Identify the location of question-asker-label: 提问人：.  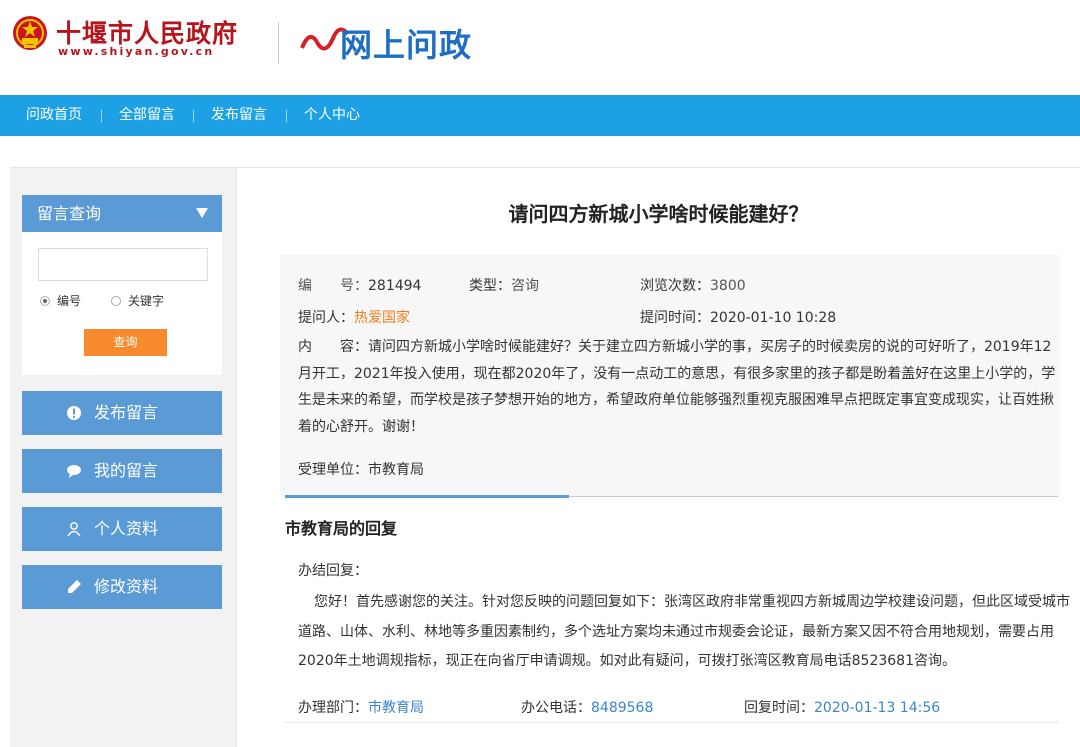
(326, 318).